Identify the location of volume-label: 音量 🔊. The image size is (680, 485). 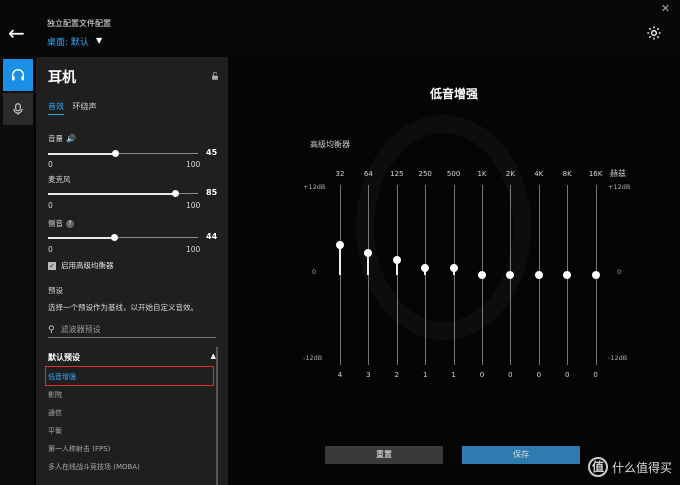
(62, 138).